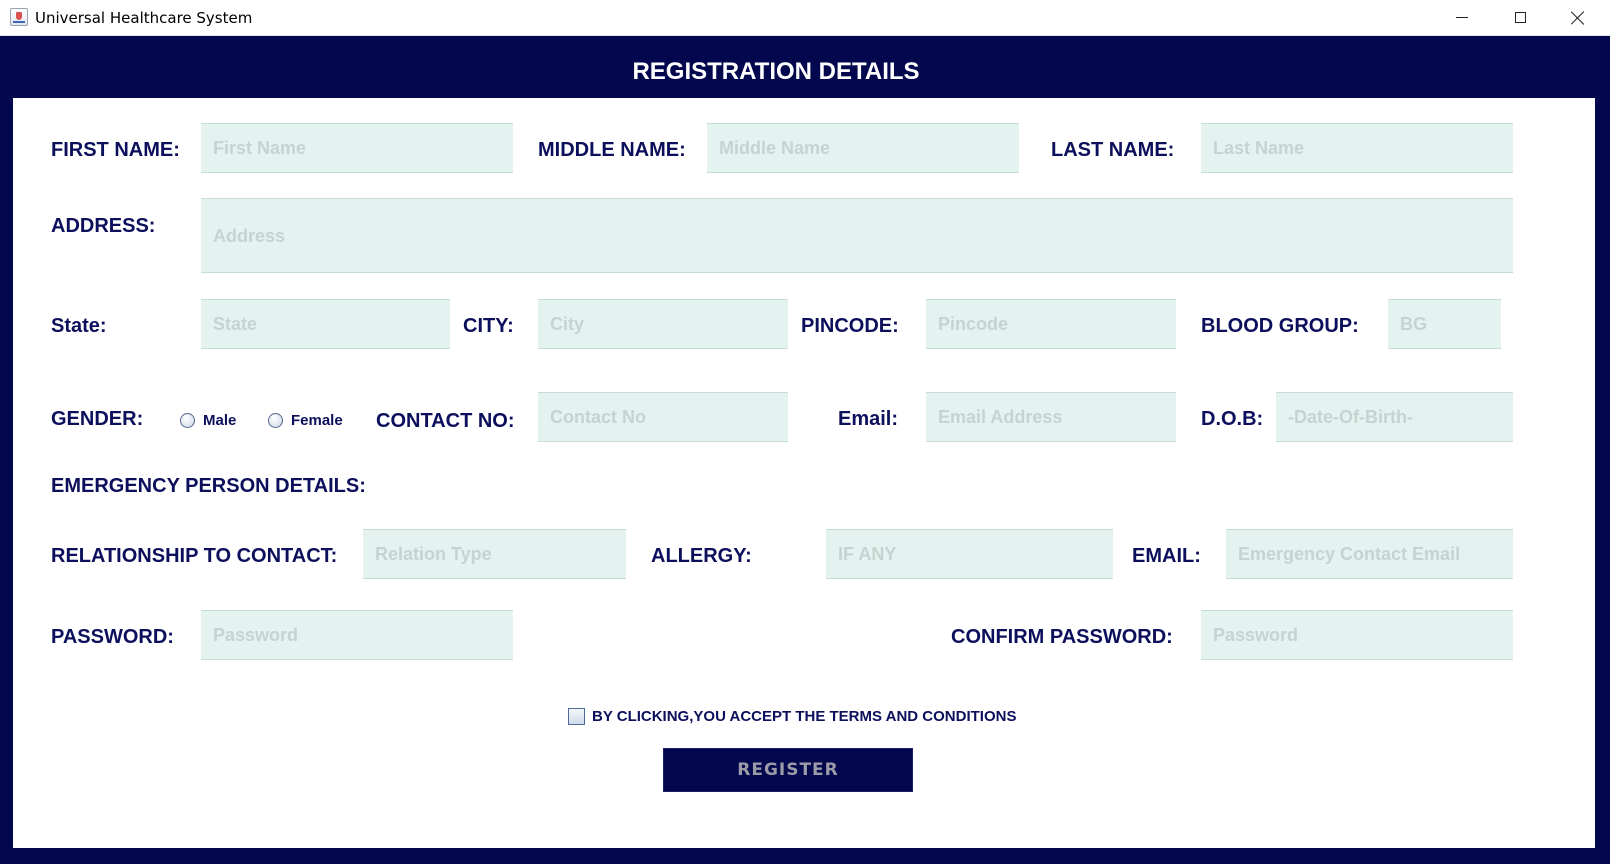 The image size is (1610, 864). Describe the element at coordinates (19, 17) in the screenshot. I see `java-app-icon` at that location.